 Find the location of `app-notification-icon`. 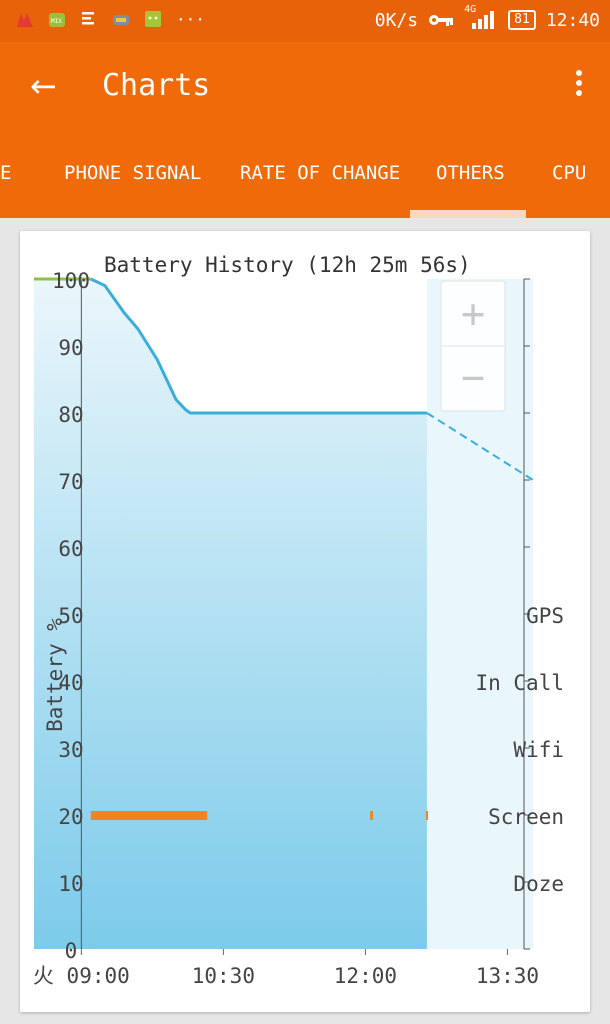

app-notification-icon is located at coordinates (25, 20).